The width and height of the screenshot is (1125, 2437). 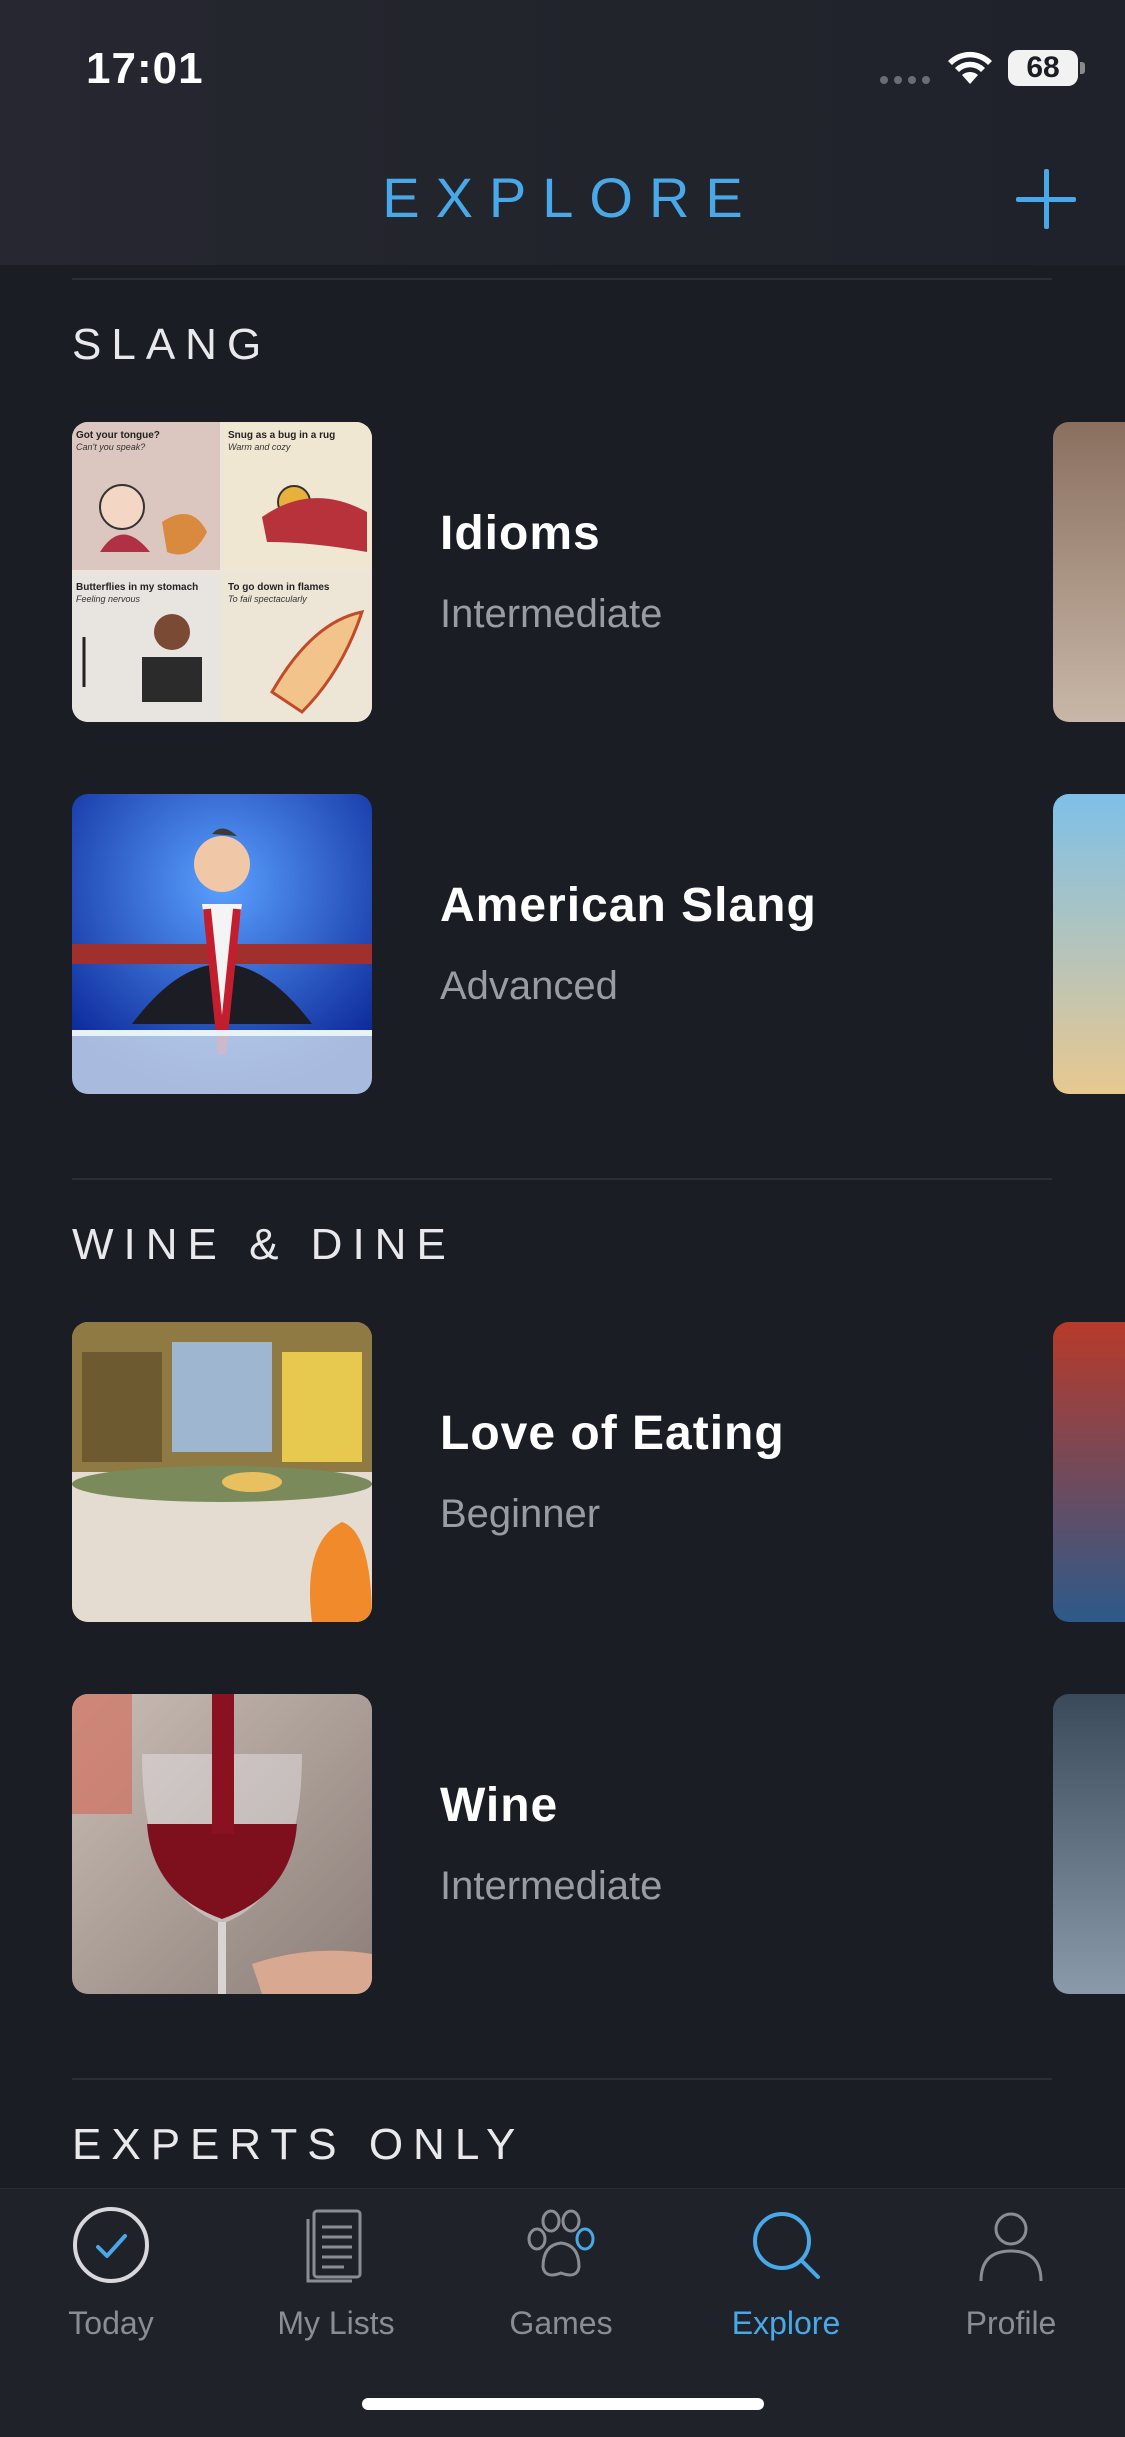 What do you see at coordinates (563, 2404) in the screenshot?
I see `home-indicator` at bounding box center [563, 2404].